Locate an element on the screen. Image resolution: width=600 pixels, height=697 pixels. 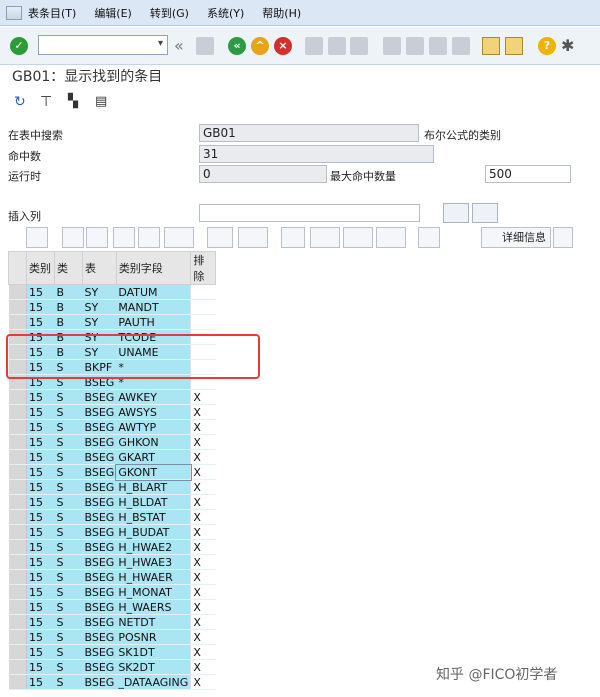
table-row: 15 S BSEG H_BUDAT X is located at coordinates (112, 532).